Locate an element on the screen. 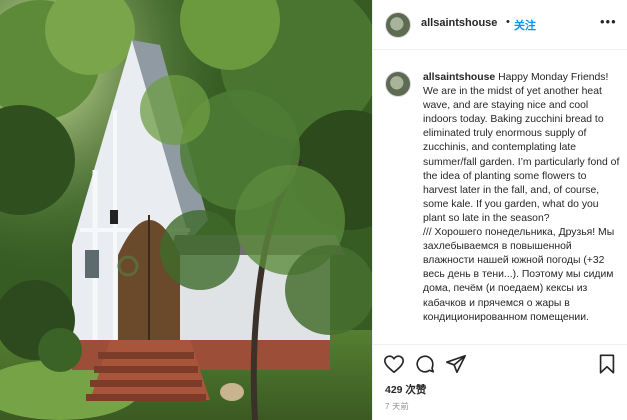  likes-count: 429 次赞 is located at coordinates (405, 389).